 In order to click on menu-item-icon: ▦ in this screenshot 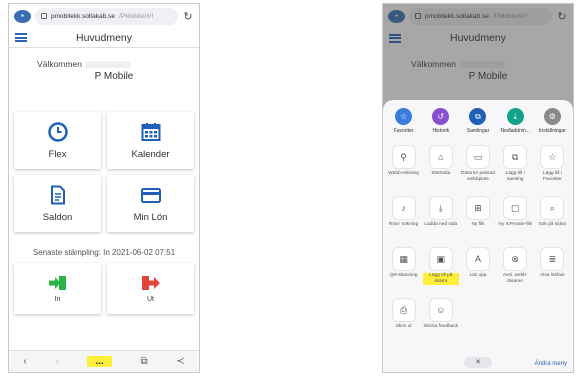, I will do `click(403, 259)`.